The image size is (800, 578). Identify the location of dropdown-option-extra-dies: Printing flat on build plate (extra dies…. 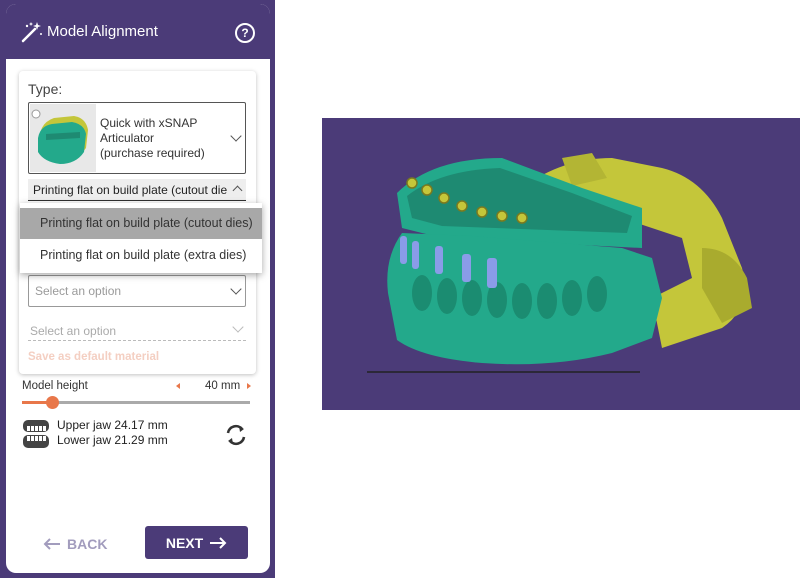
(141, 255).